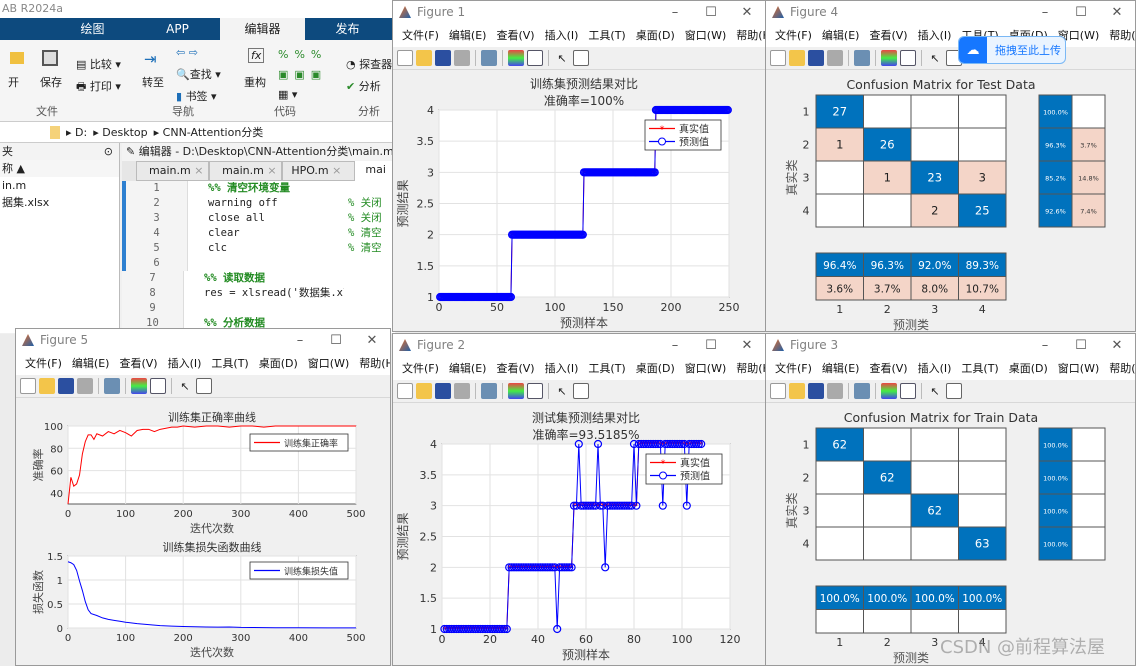  I want to click on path-segment: ▸ CNN-Attention分类, so click(209, 132).